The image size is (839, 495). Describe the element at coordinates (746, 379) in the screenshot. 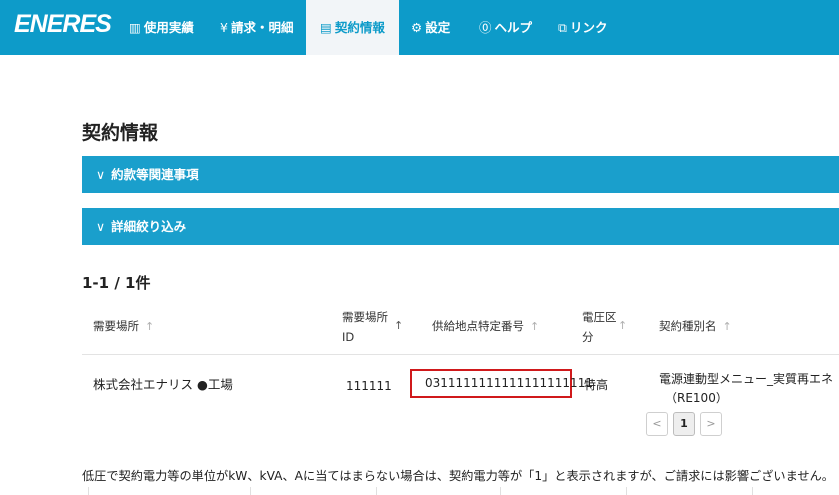

I see `contract-type-line1: 電源連動型メニュー_実質再エネ` at that location.